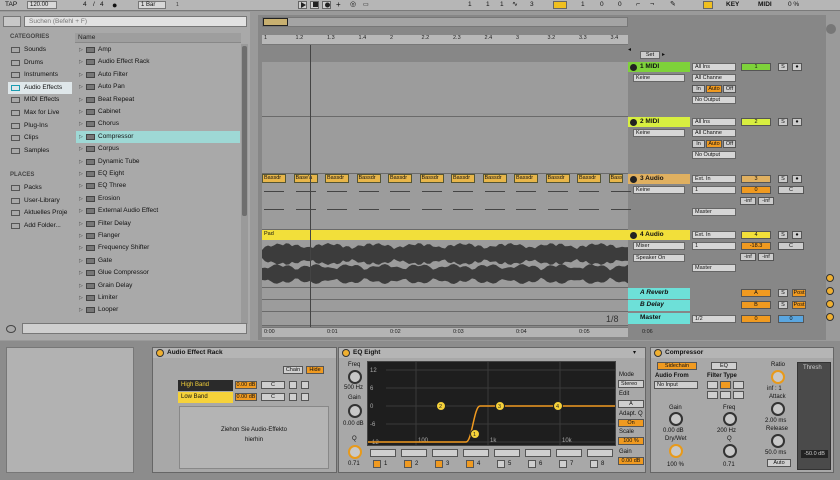 Image resolution: width=840 pixels, height=480 pixels. What do you see at coordinates (158, 261) in the screenshot?
I see `browser-item: ▷ Gate` at bounding box center [158, 261].